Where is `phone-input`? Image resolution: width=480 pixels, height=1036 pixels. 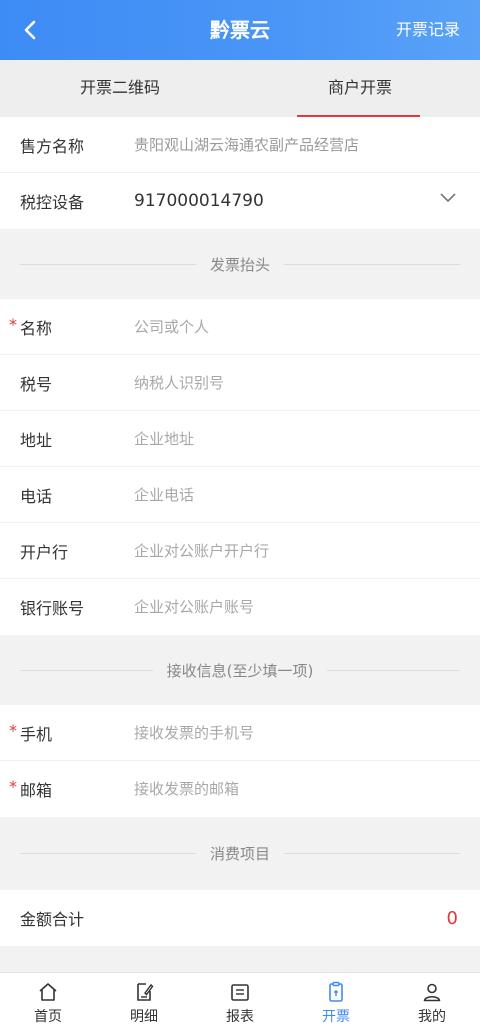
phone-input is located at coordinates (284, 494).